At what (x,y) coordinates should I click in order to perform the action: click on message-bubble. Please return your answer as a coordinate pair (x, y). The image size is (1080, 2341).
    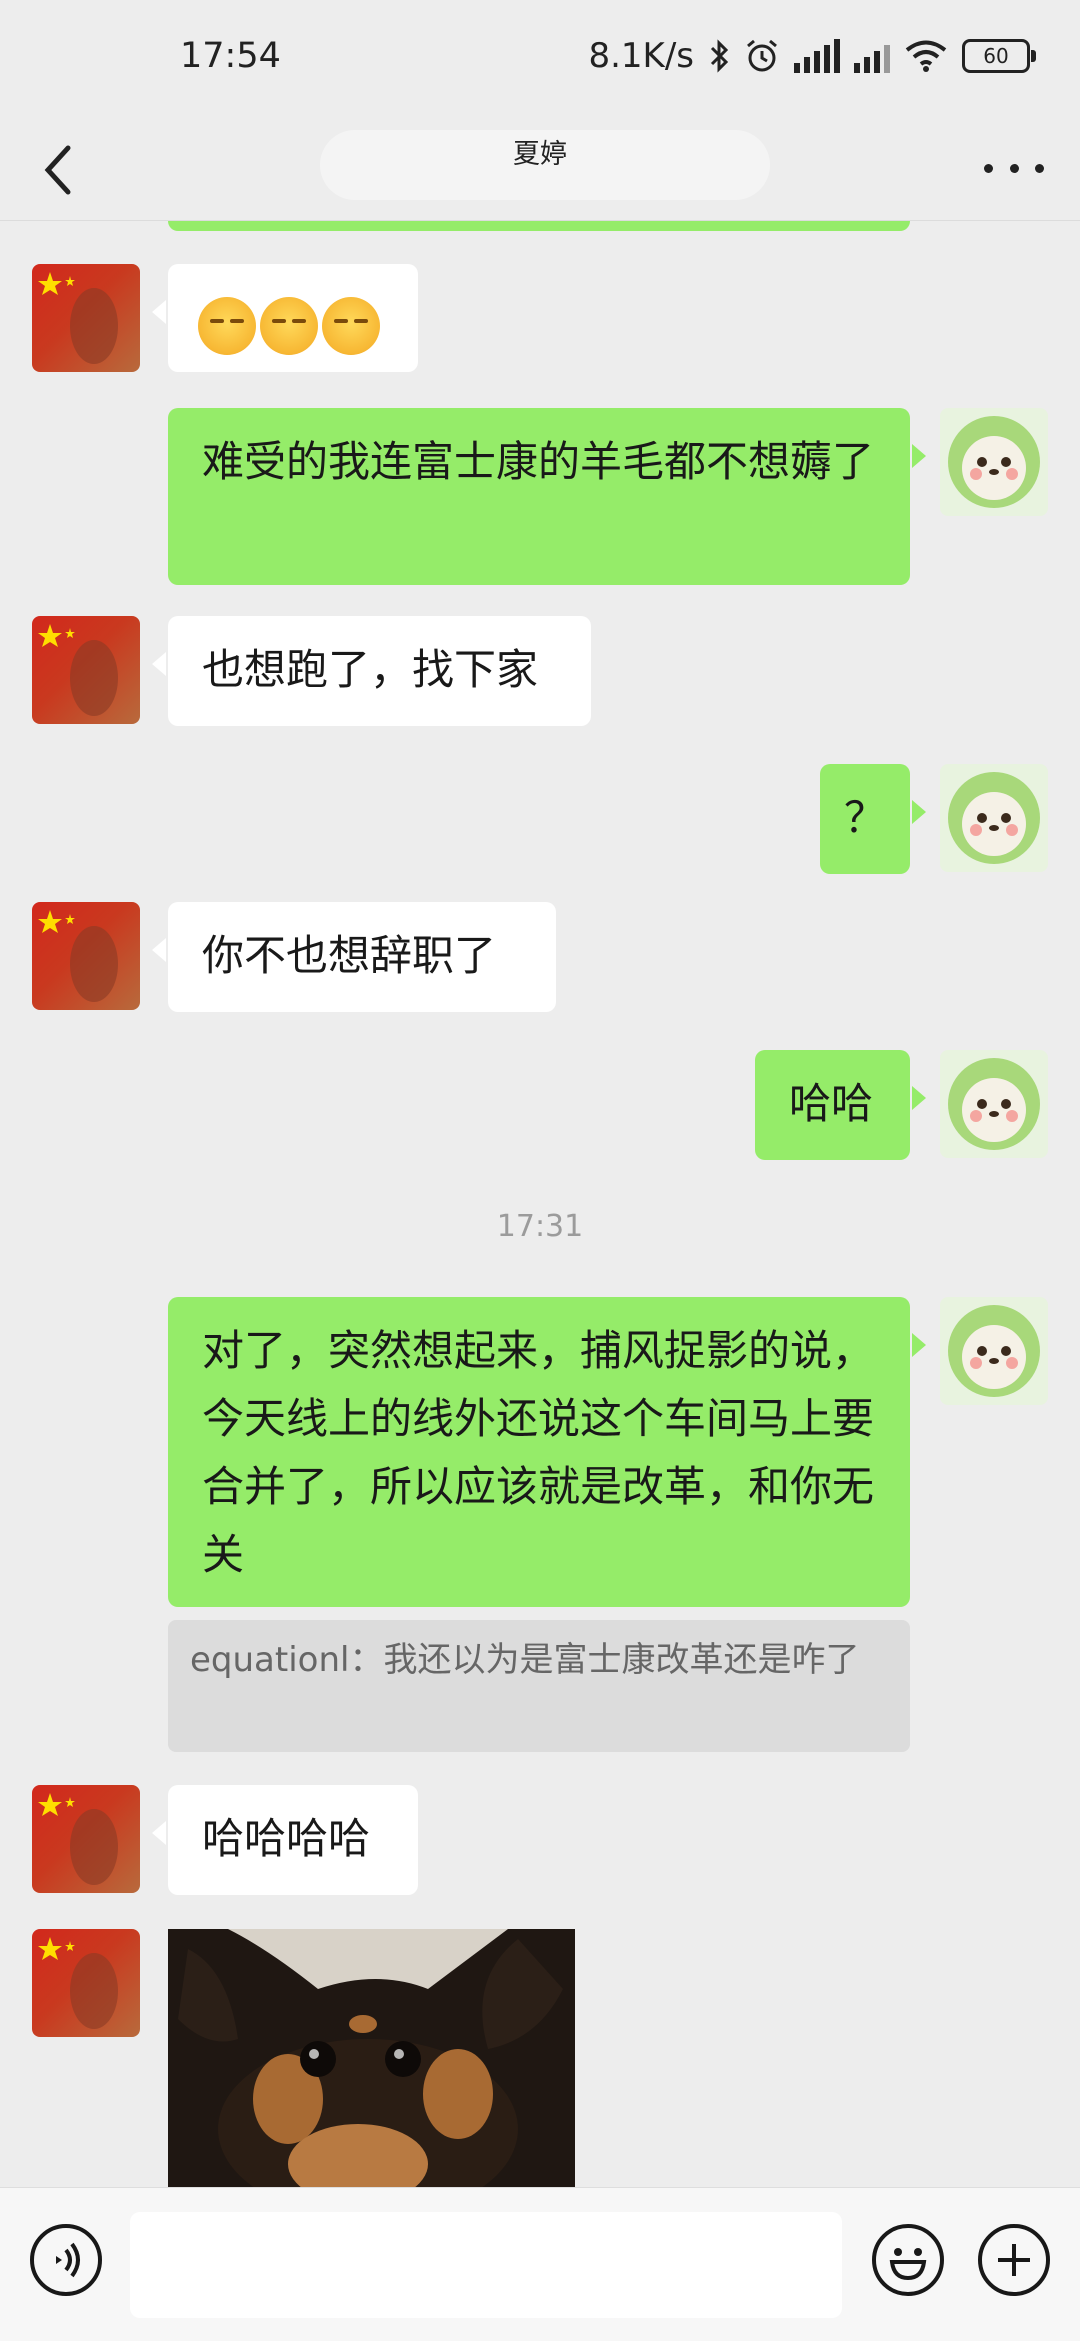
    Looking at the image, I should click on (285, 318).